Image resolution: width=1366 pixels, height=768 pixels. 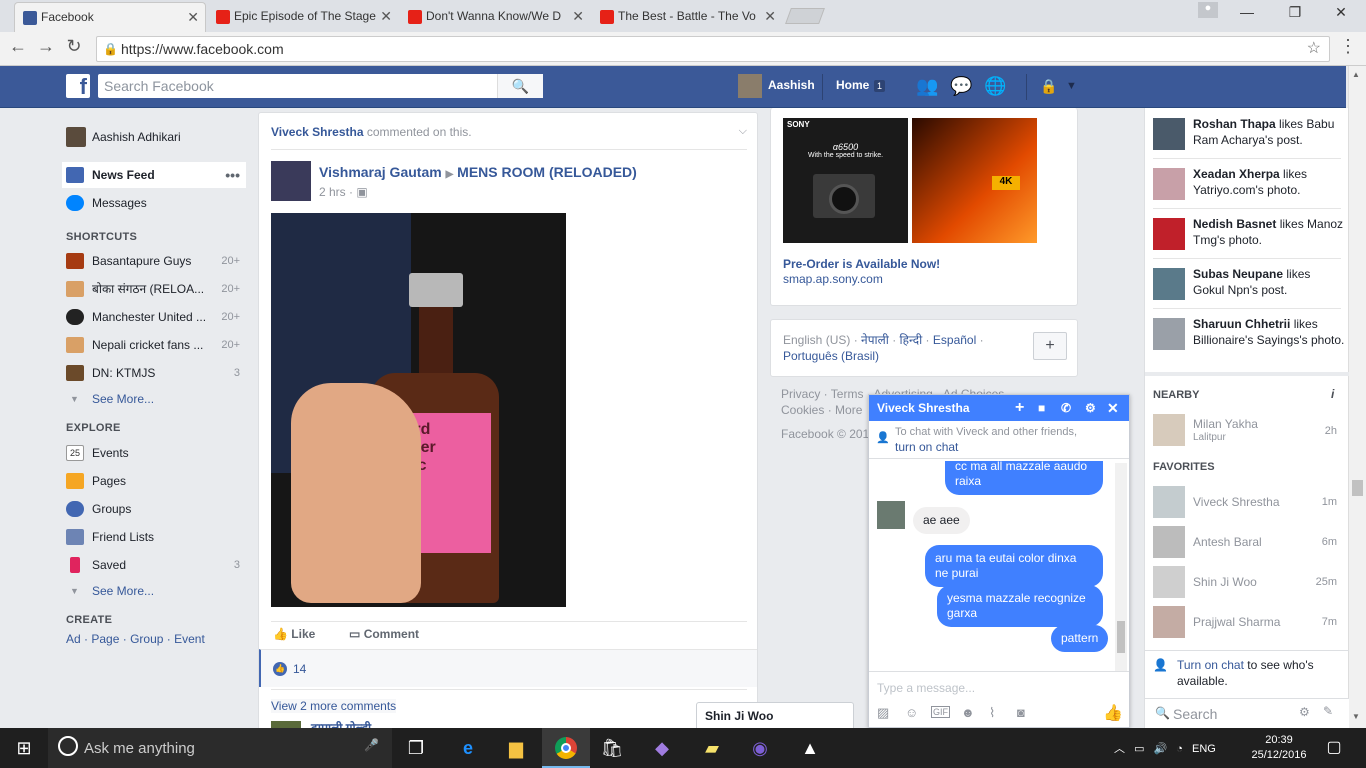 What do you see at coordinates (154, 373) in the screenshot?
I see `shortcut-item: DN: KTMJS 3` at bounding box center [154, 373].